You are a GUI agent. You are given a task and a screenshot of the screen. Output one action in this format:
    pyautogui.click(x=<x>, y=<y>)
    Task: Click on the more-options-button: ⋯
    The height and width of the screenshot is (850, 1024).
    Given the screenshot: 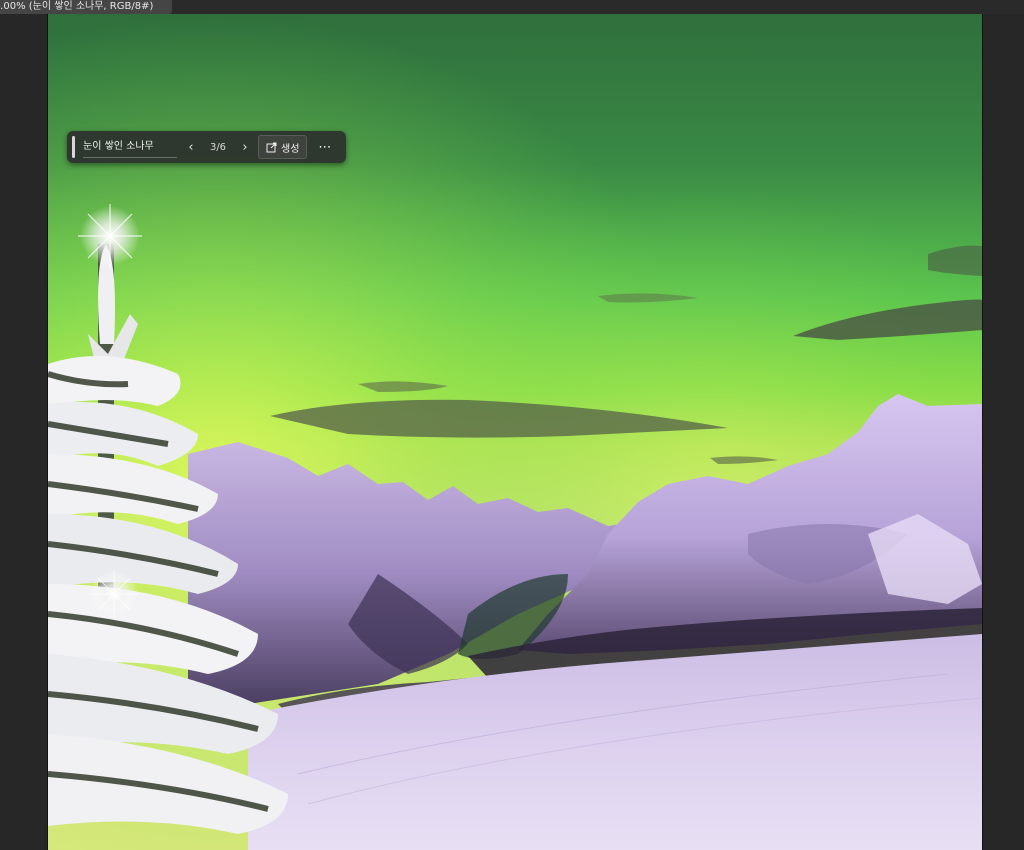 What is the action you would take?
    pyautogui.click(x=325, y=147)
    